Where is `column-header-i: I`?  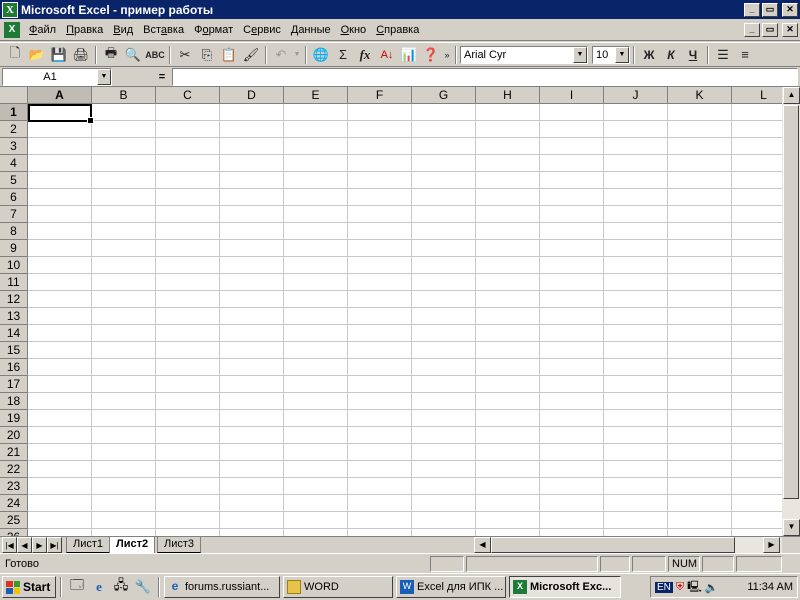 column-header-i: I is located at coordinates (572, 95).